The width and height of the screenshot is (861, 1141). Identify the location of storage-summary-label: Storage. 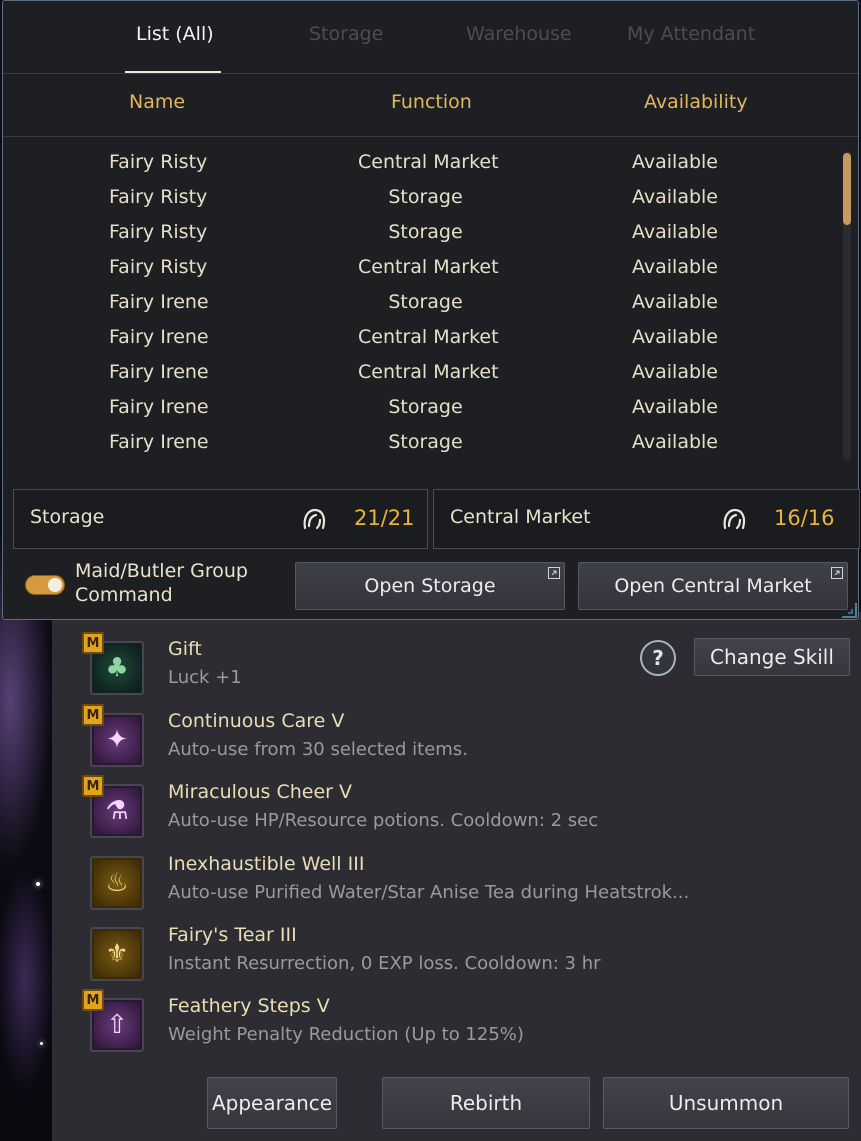
(67, 517).